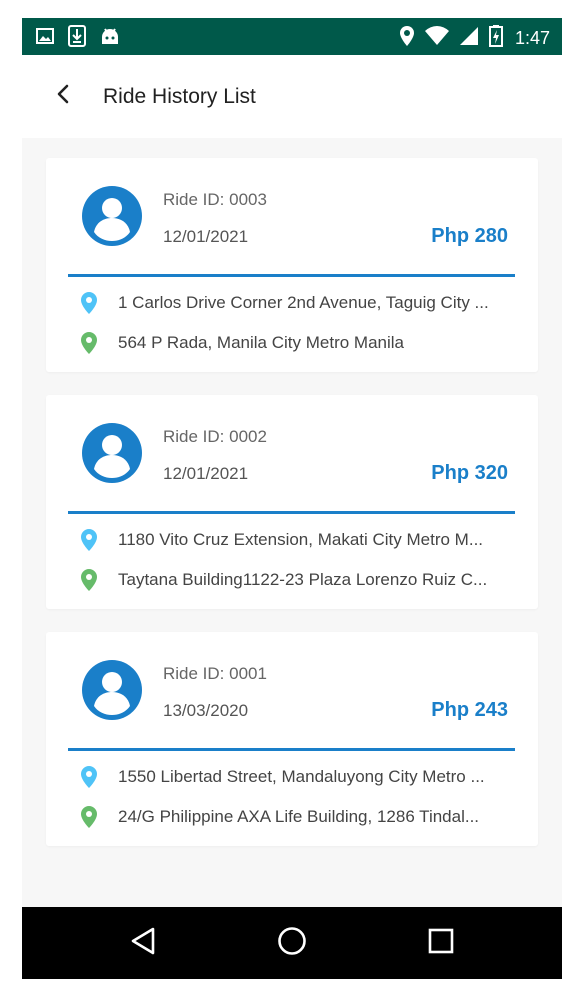 The image size is (584, 1000). I want to click on nav-back-button, so click(143, 943).